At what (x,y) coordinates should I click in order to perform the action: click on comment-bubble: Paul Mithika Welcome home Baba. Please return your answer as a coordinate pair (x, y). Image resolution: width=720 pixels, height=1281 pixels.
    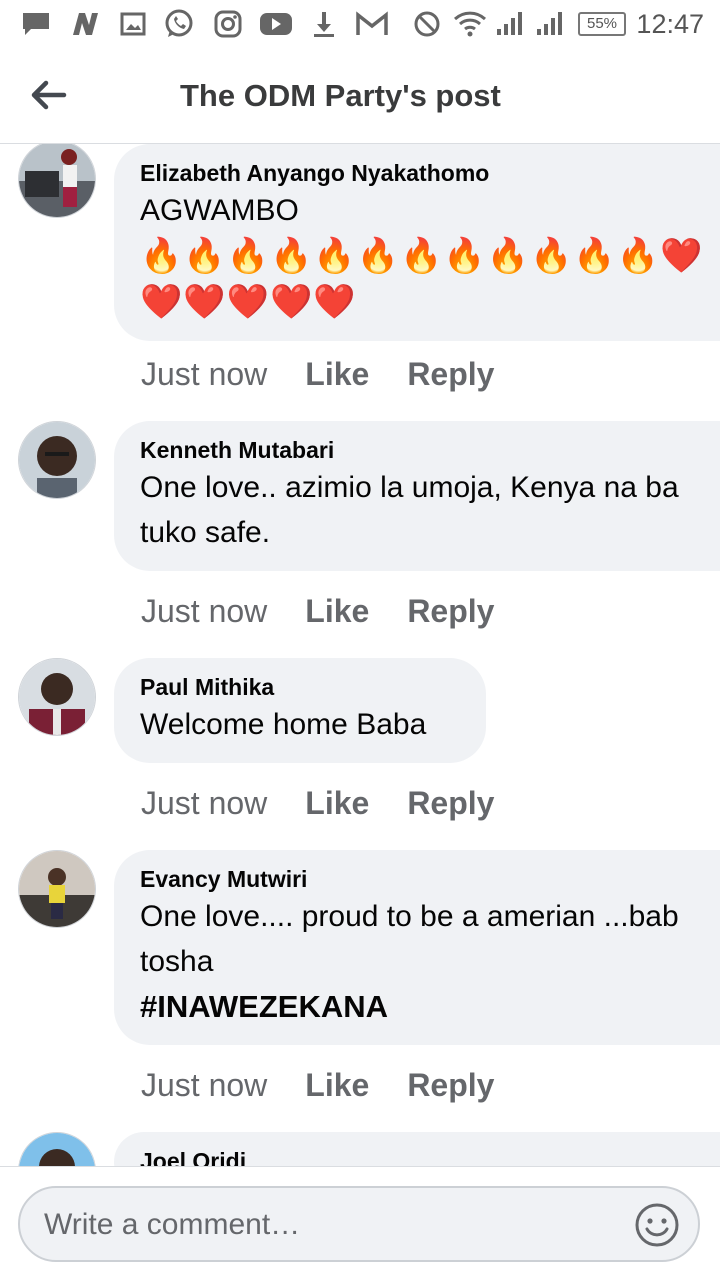
    Looking at the image, I should click on (300, 710).